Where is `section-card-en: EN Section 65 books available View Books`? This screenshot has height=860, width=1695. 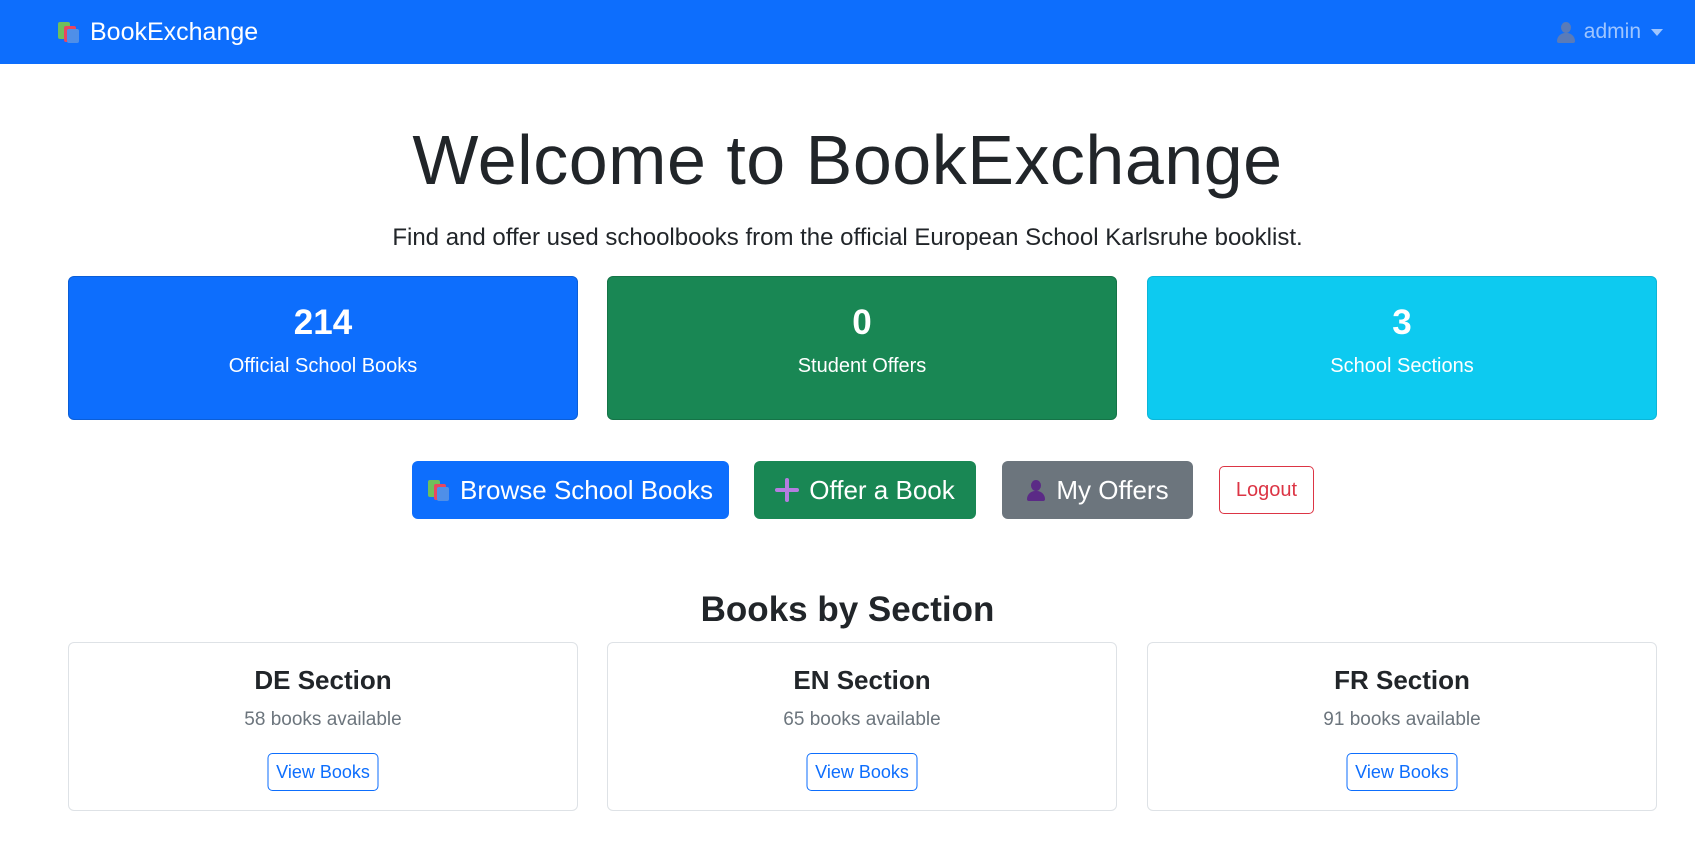 section-card-en: EN Section 65 books available View Books is located at coordinates (862, 726).